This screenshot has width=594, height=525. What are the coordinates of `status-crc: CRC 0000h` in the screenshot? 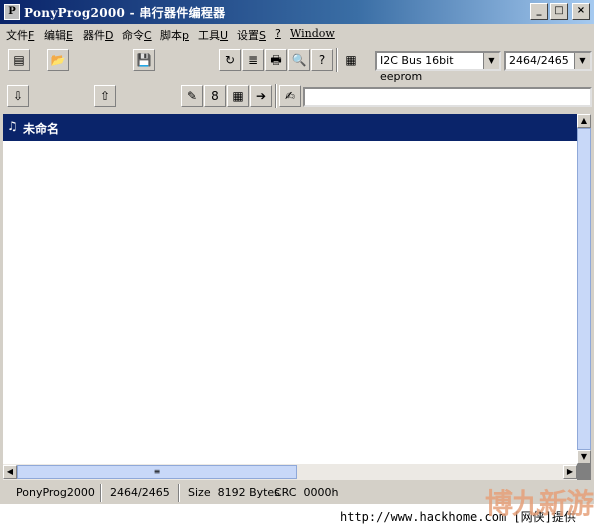 It's located at (306, 492).